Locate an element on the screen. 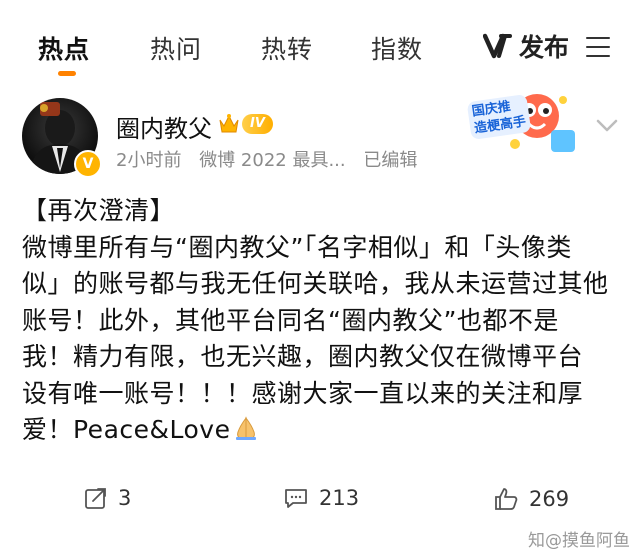 Image resolution: width=640 pixels, height=554 pixels. praying-hands-icon is located at coordinates (246, 428).